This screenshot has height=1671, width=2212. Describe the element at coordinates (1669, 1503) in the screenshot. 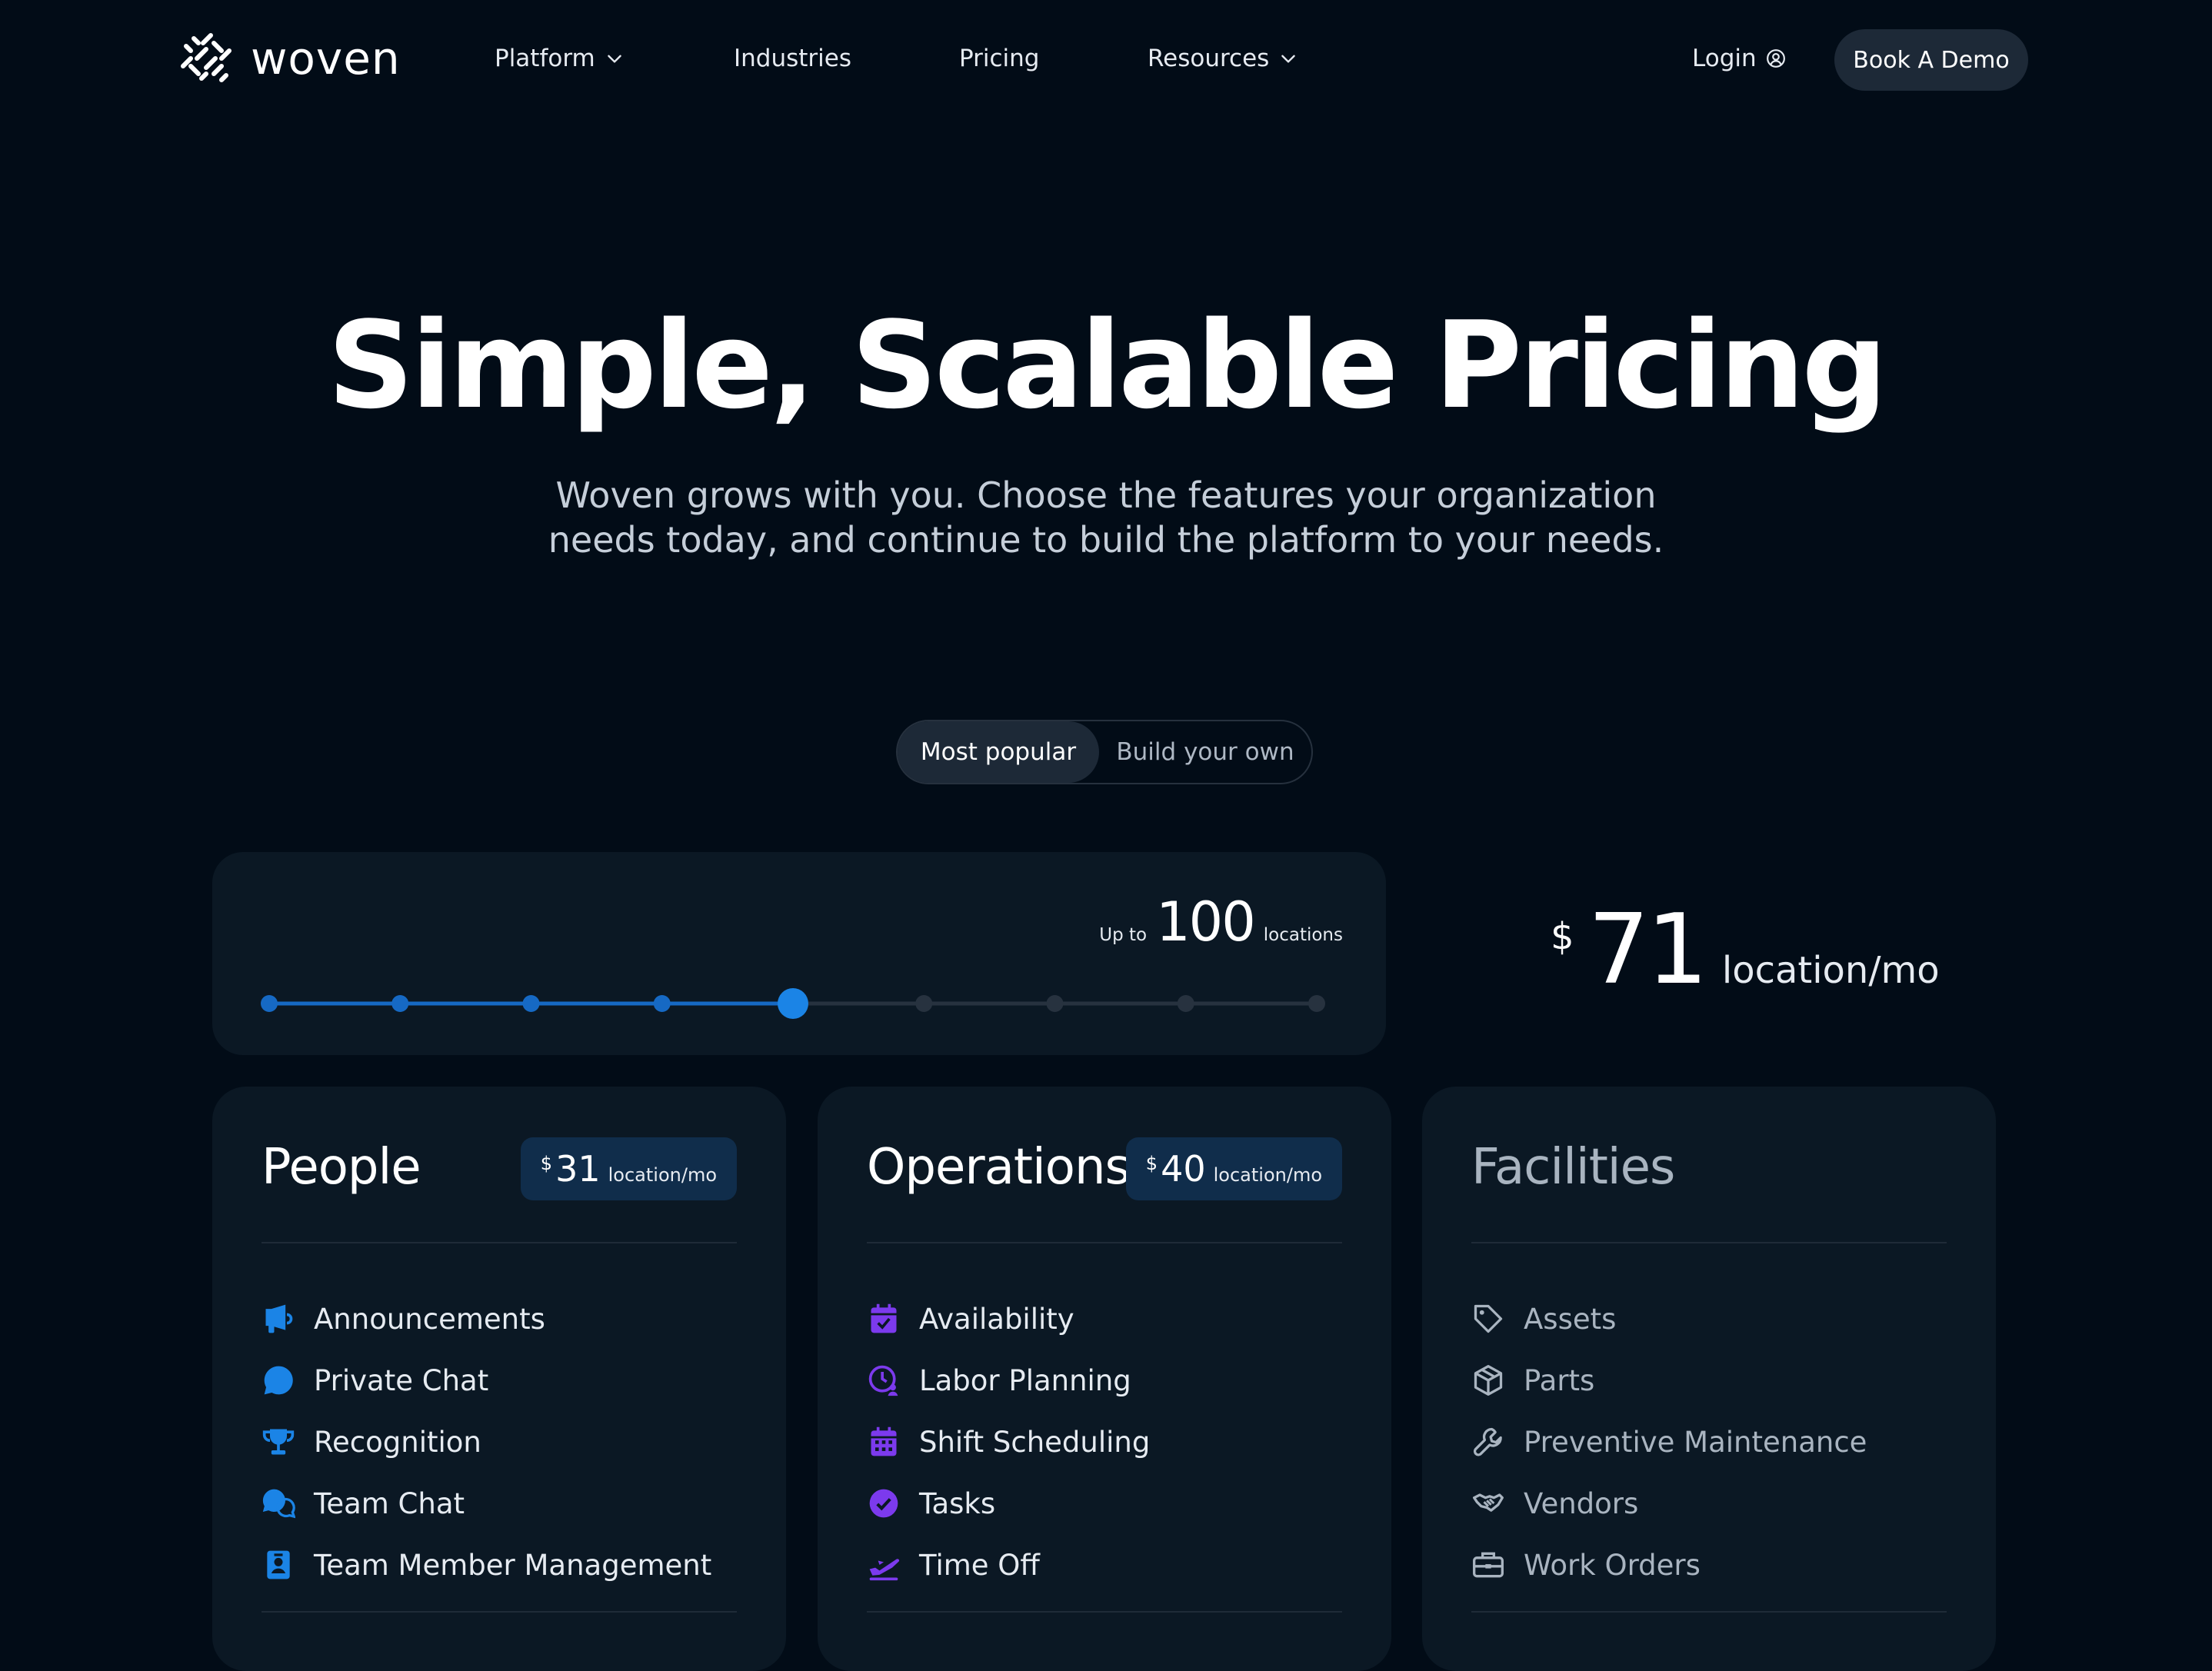

I see `feature-item: Vendors` at that location.